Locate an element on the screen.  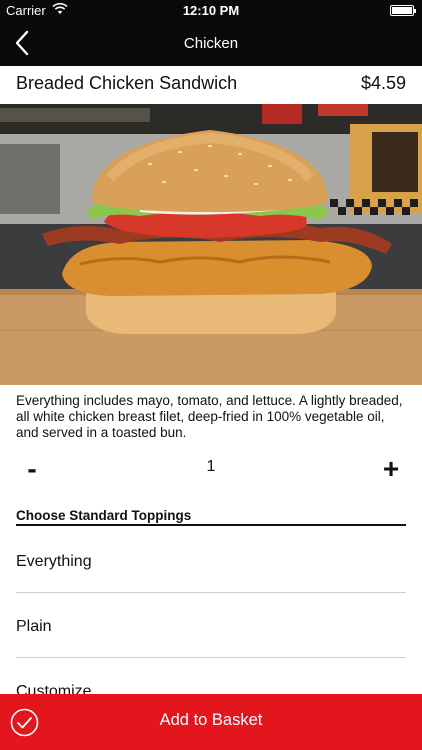
product-price: $4.59 is located at coordinates (383, 83).